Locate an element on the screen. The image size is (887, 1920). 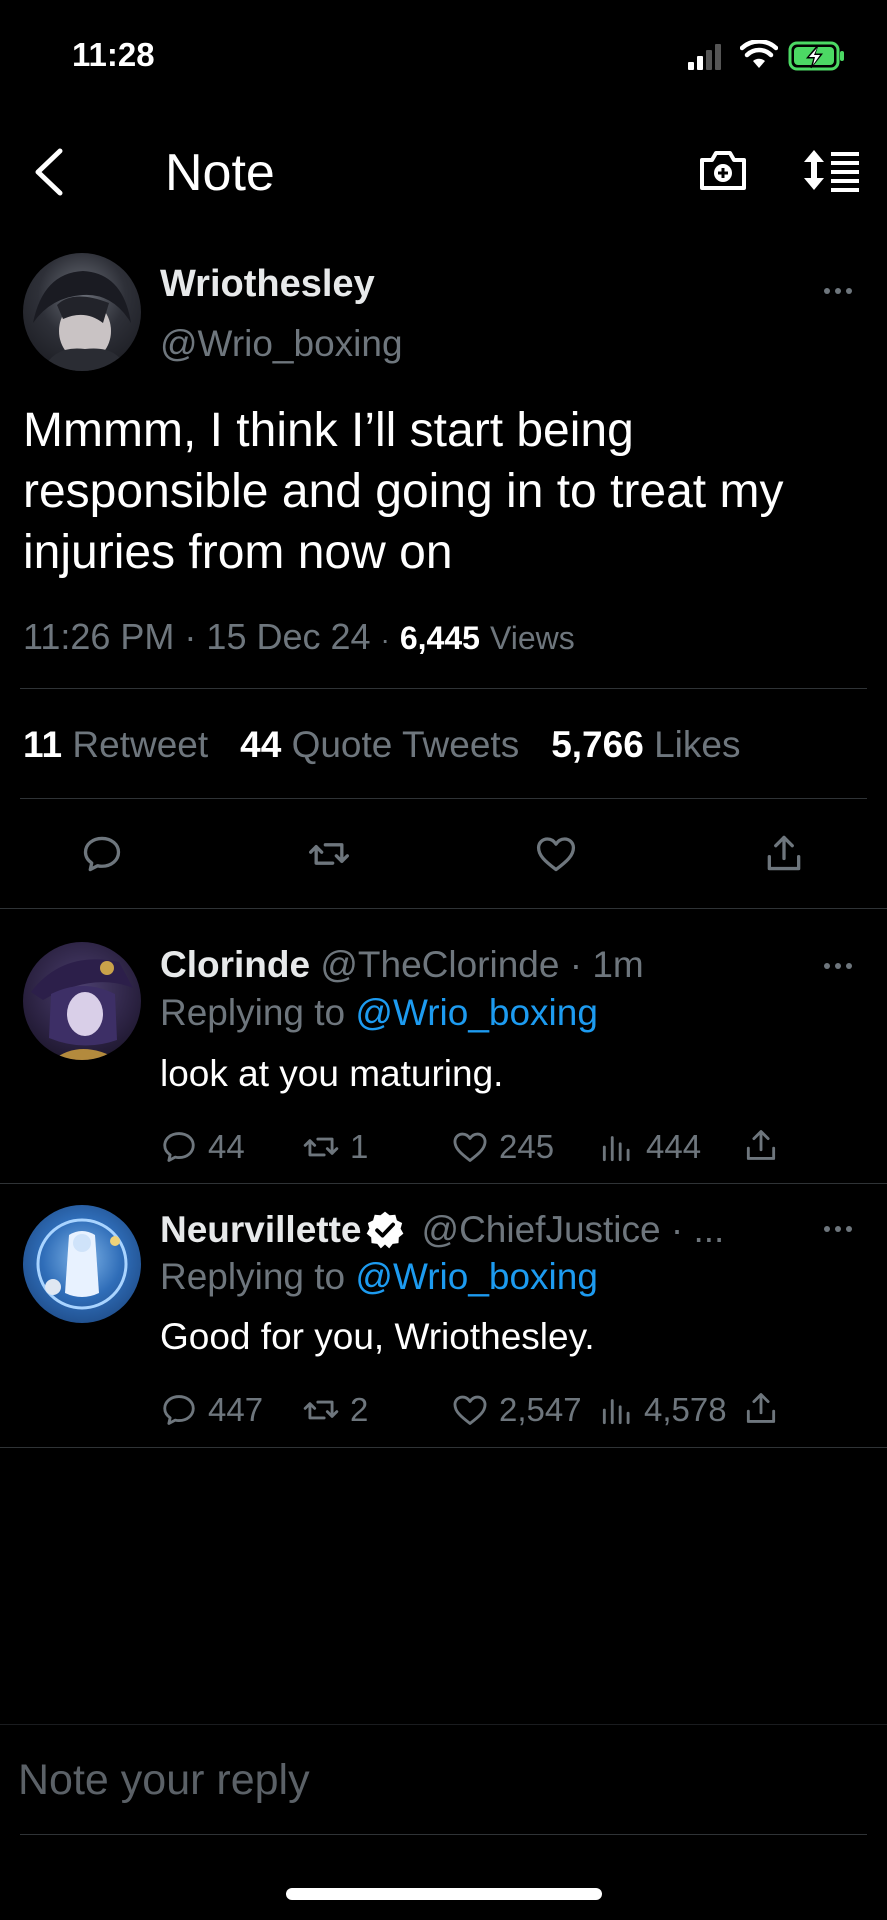
home-indicator is located at coordinates (444, 1894).